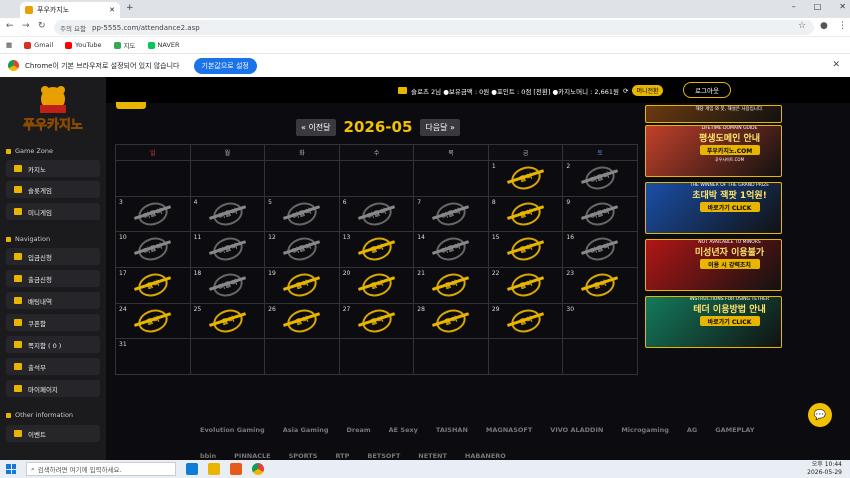 This screenshot has height=478, width=850. I want to click on calendar-day-cell: 22 출석, so click(525, 285).